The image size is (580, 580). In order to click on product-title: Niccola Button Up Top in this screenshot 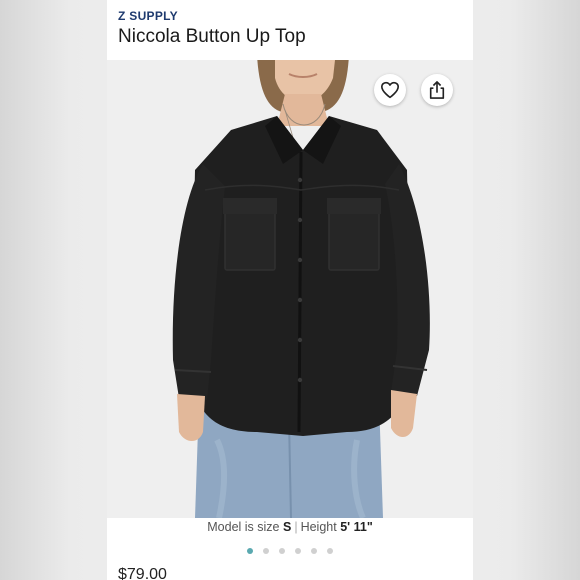, I will do `click(212, 36)`.